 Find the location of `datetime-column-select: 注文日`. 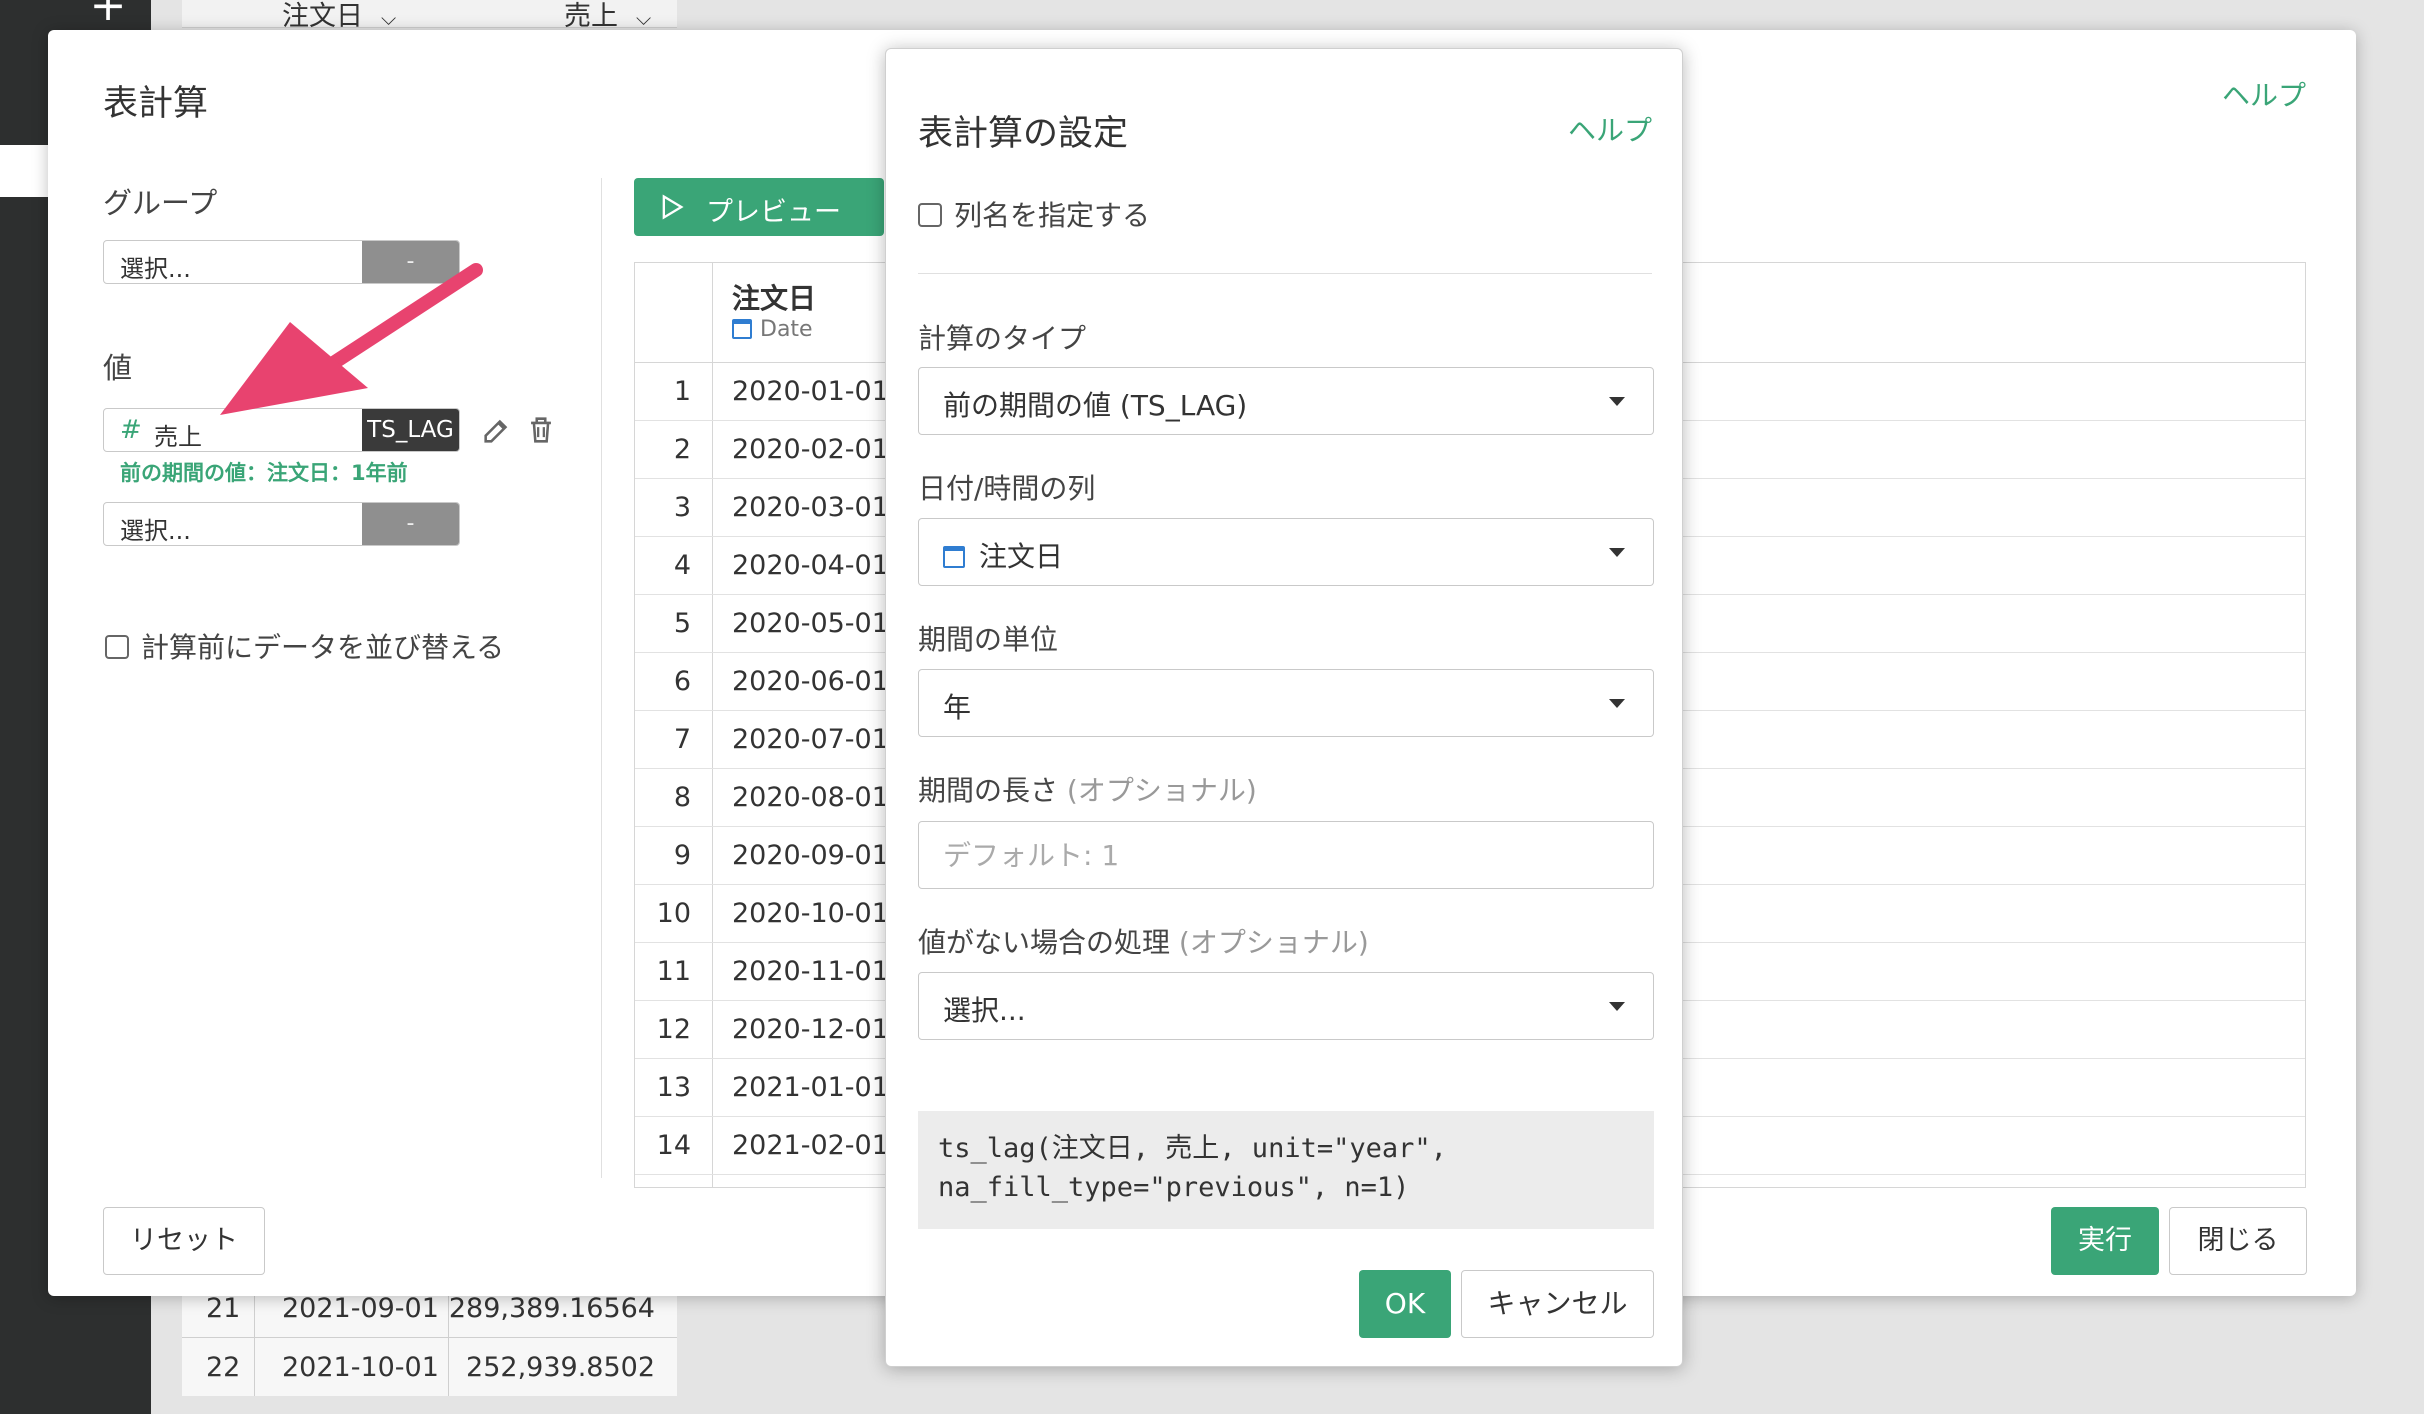

datetime-column-select: 注文日 is located at coordinates (1286, 552).